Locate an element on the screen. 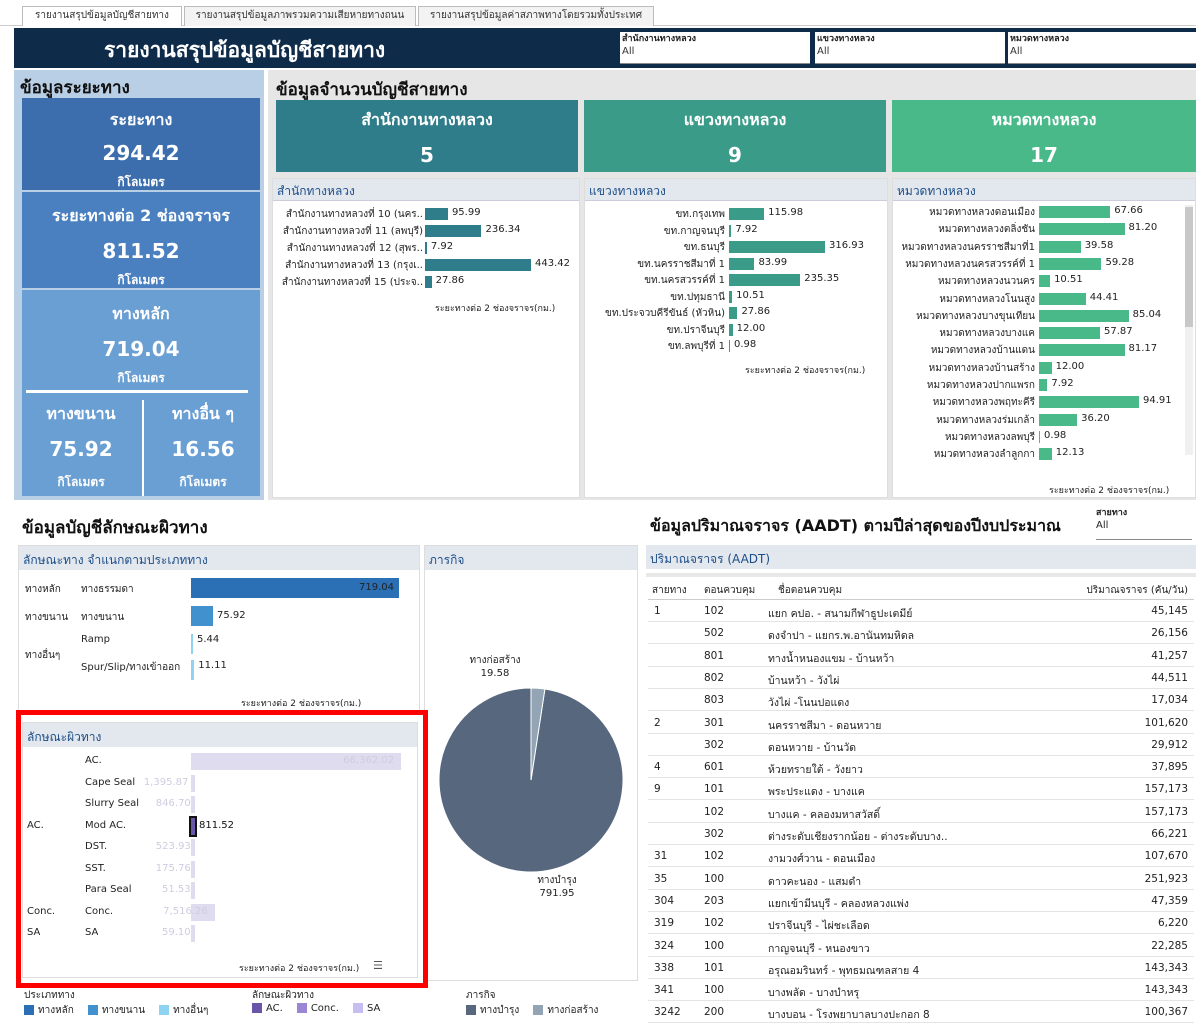 The image size is (1196, 1023). table-row: 324 100 กาญจนบุรี - หนองขาว 22,285 is located at coordinates (921, 946).